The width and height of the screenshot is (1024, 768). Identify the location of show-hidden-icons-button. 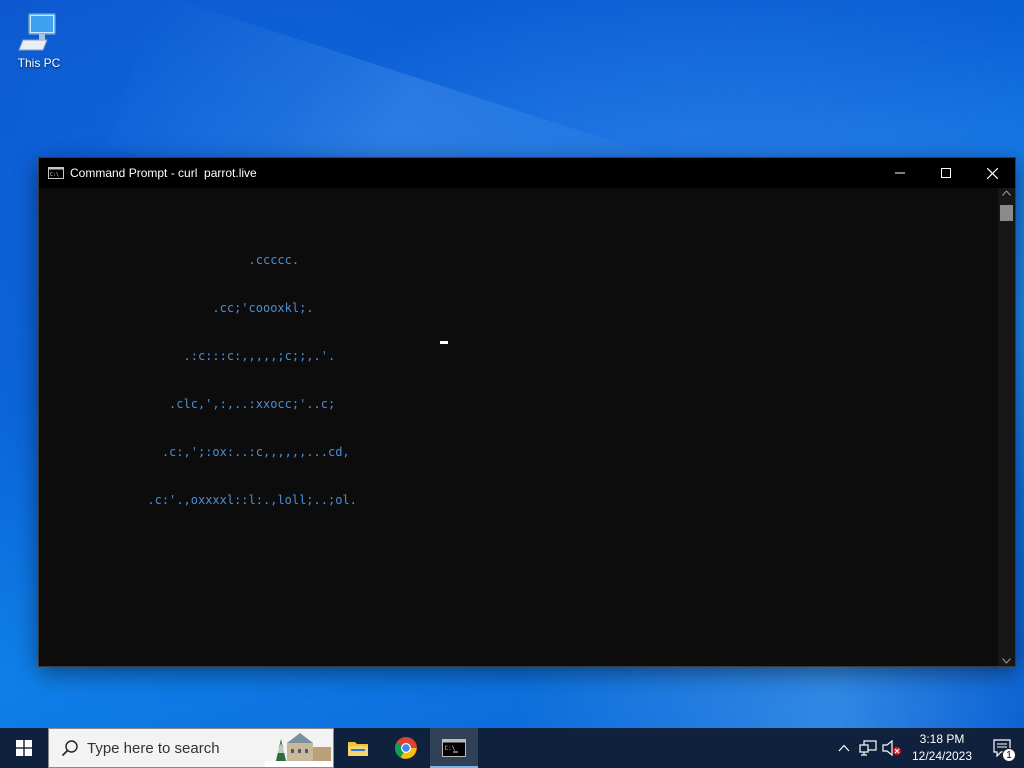
(844, 748).